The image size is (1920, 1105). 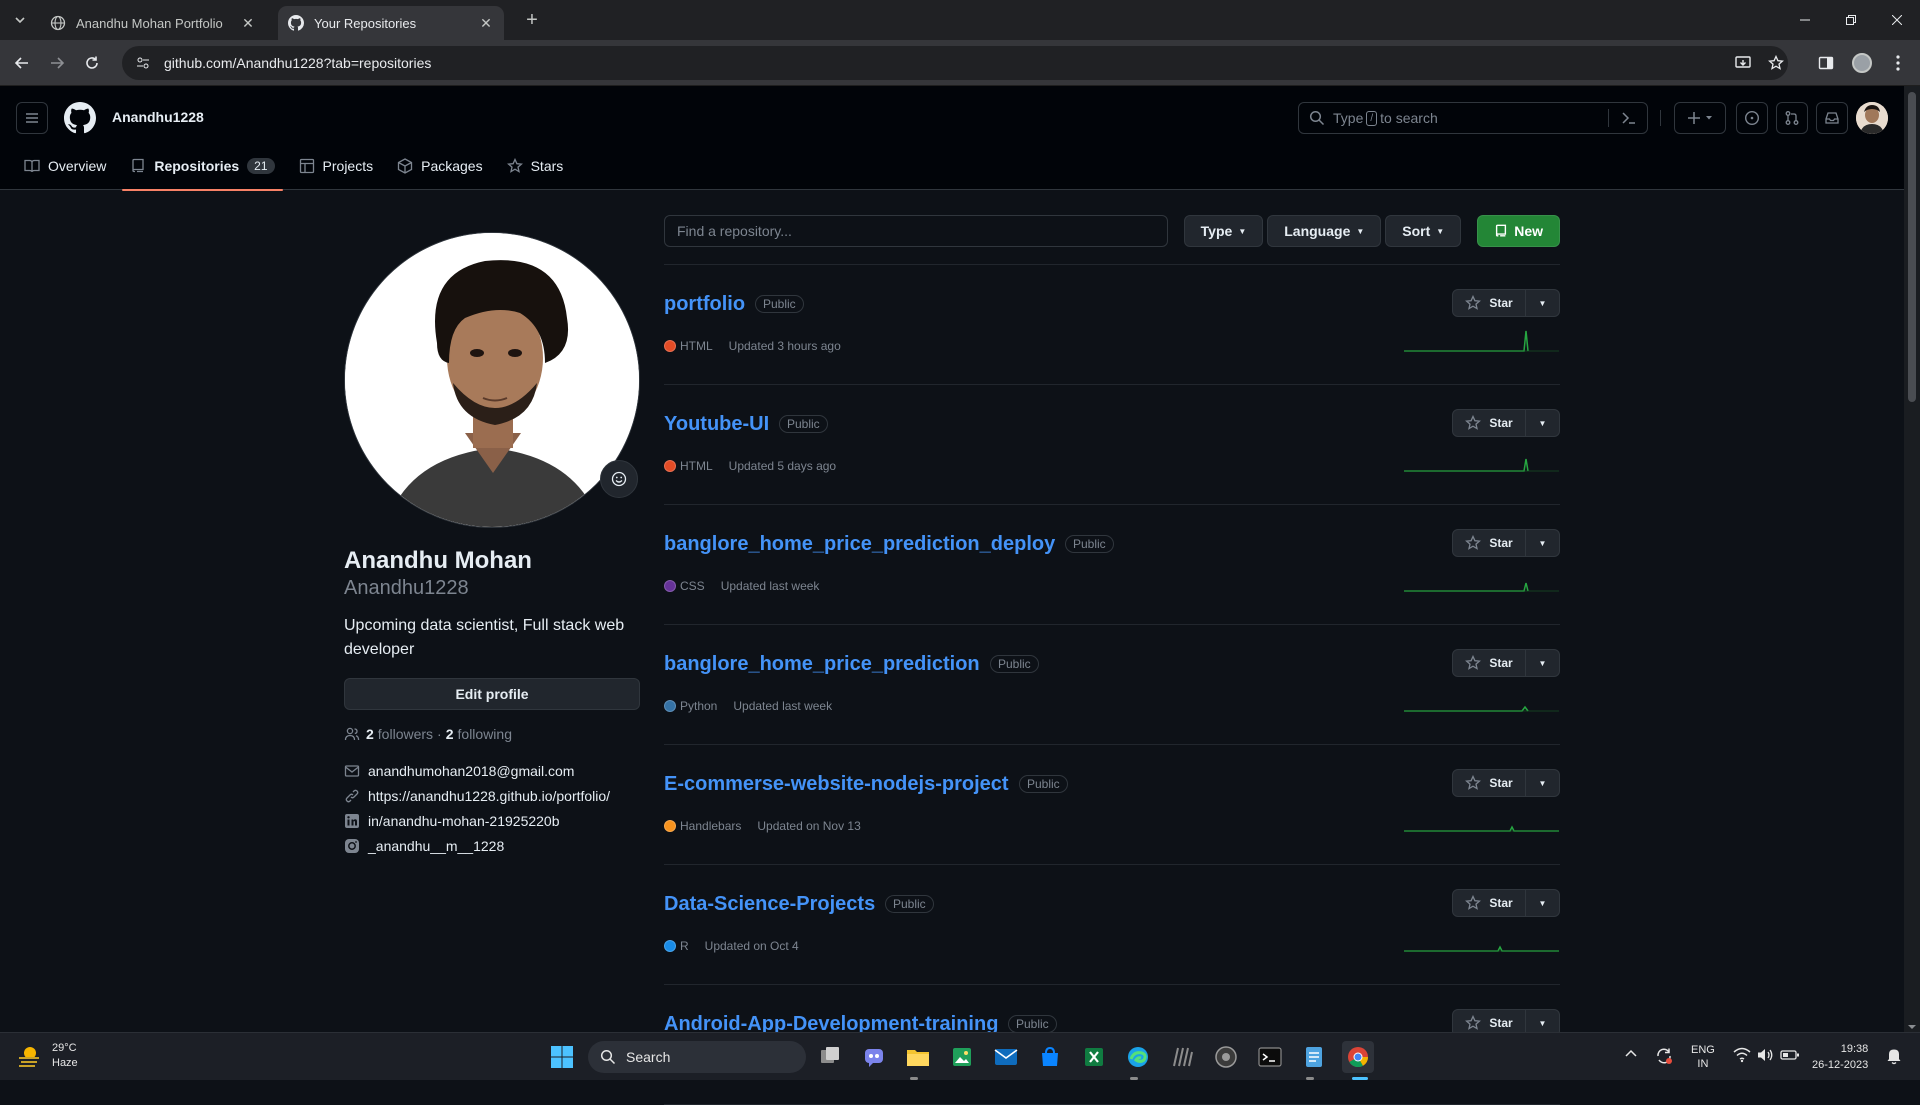 What do you see at coordinates (22, 63) in the screenshot?
I see `back-arrow-icon` at bounding box center [22, 63].